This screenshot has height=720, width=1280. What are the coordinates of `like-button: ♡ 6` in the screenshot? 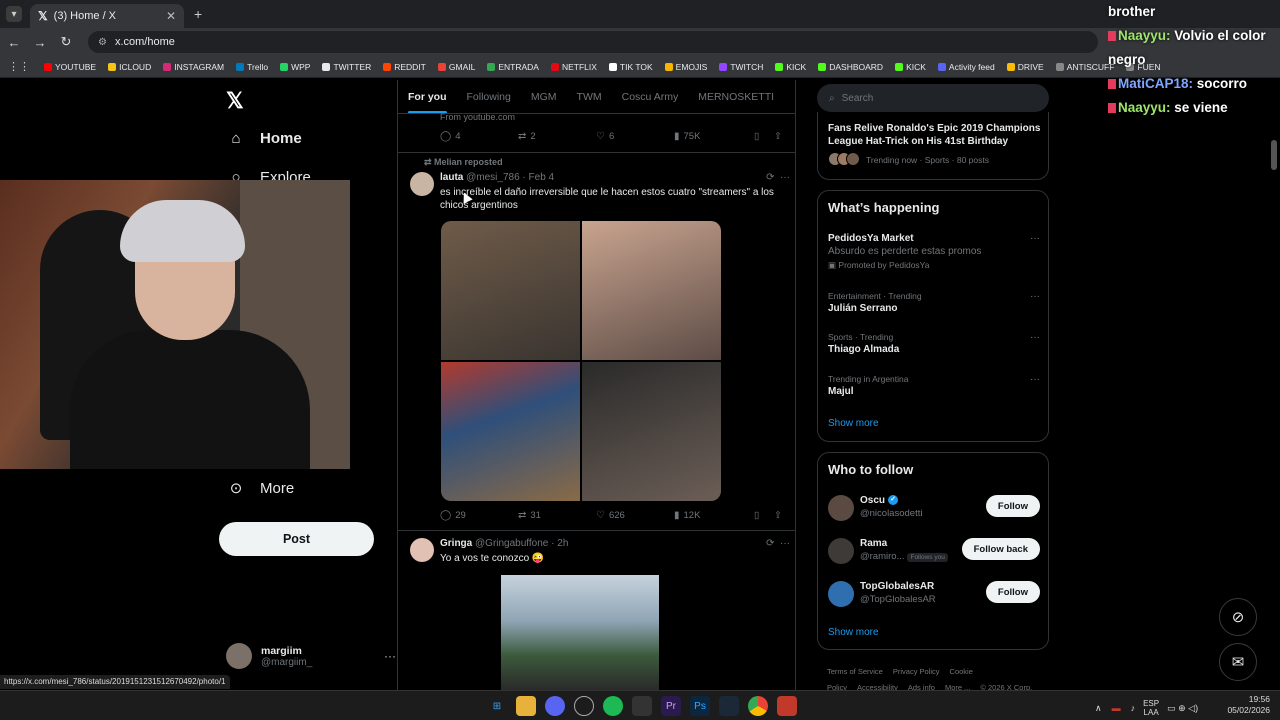 It's located at (635, 136).